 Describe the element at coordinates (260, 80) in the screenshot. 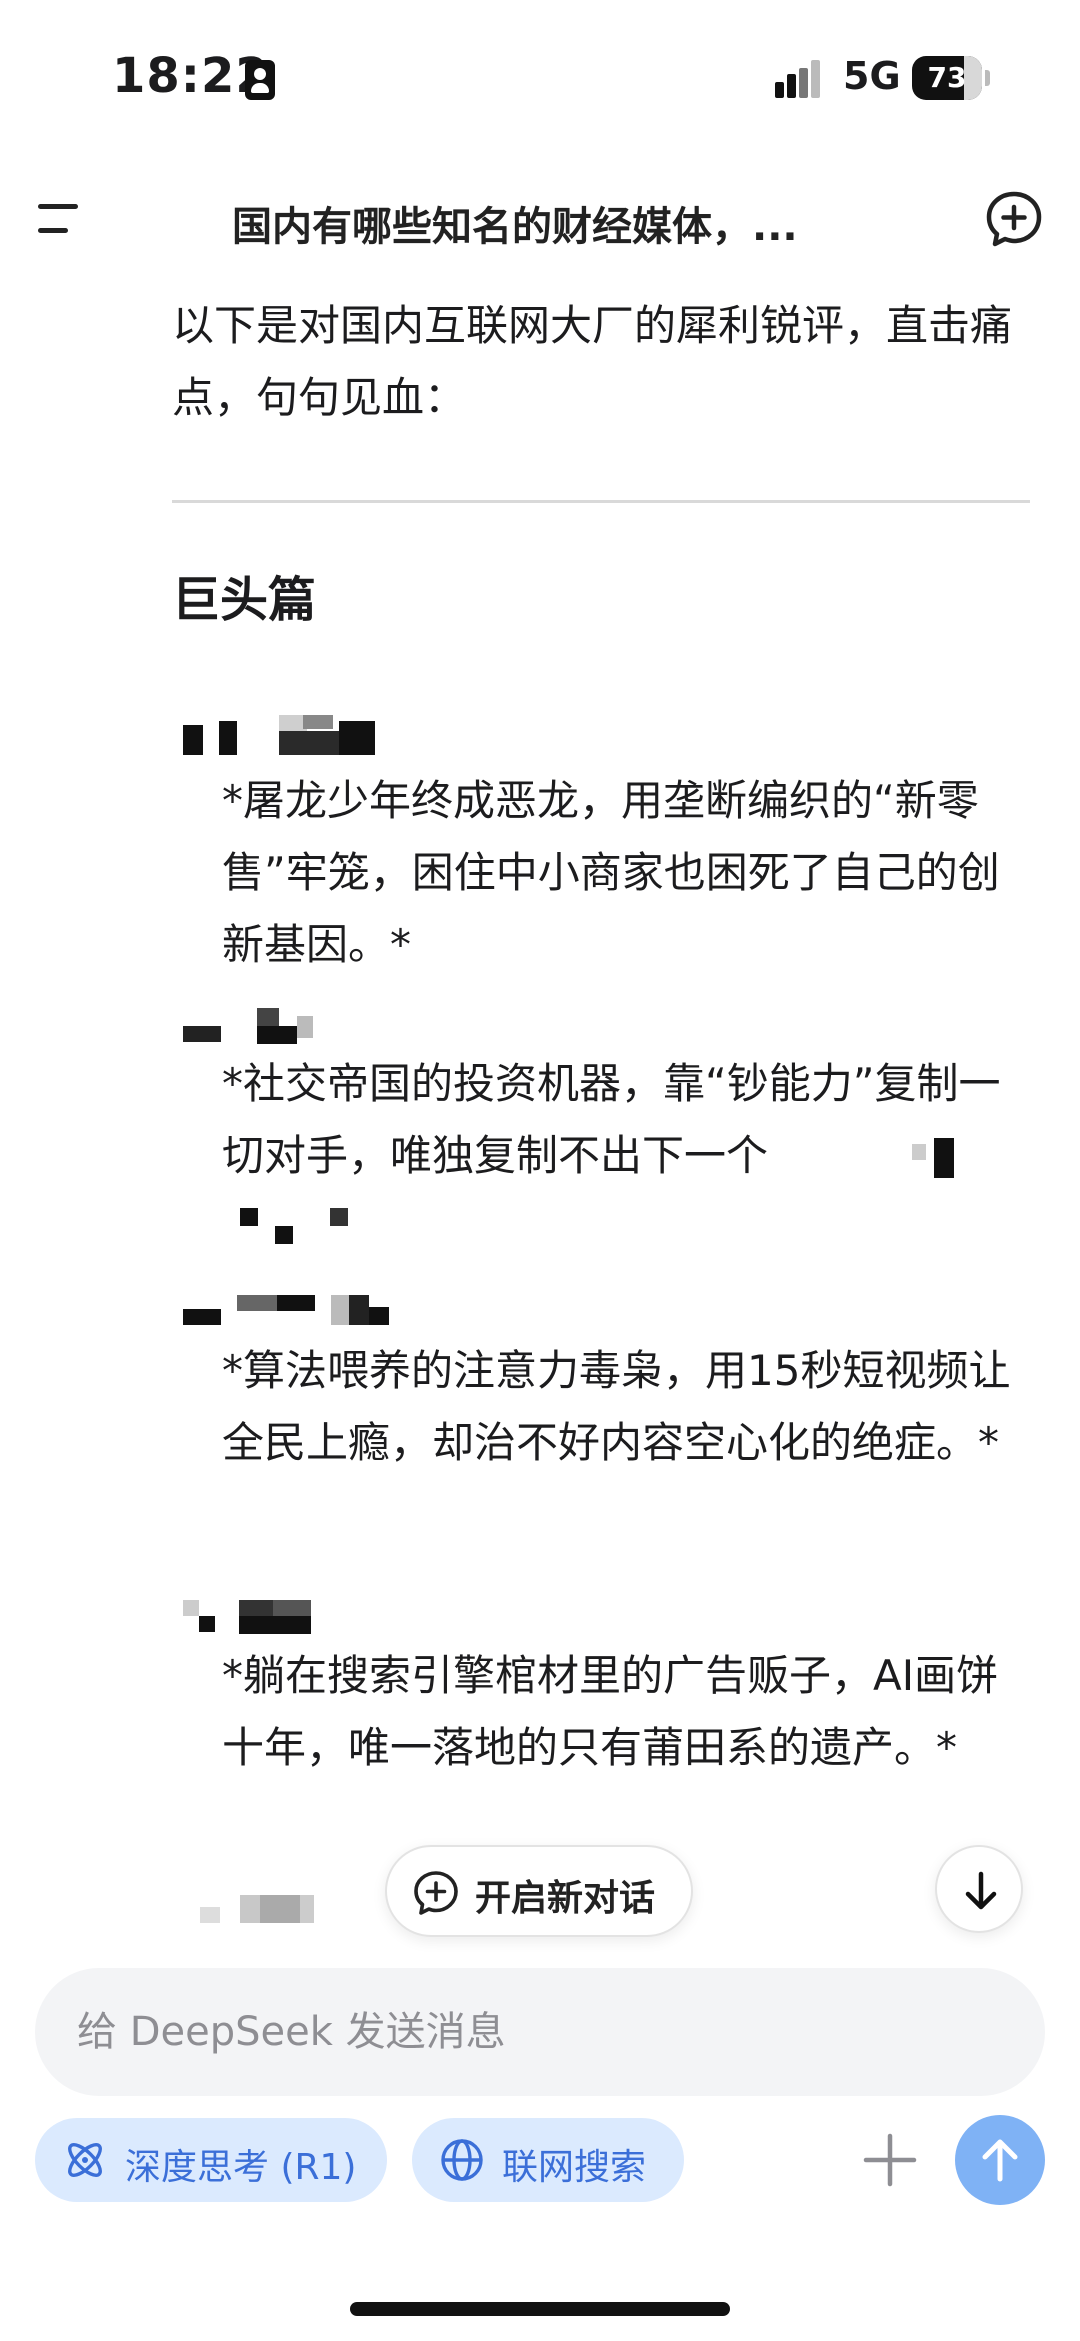

I see `contact-card-icon` at that location.